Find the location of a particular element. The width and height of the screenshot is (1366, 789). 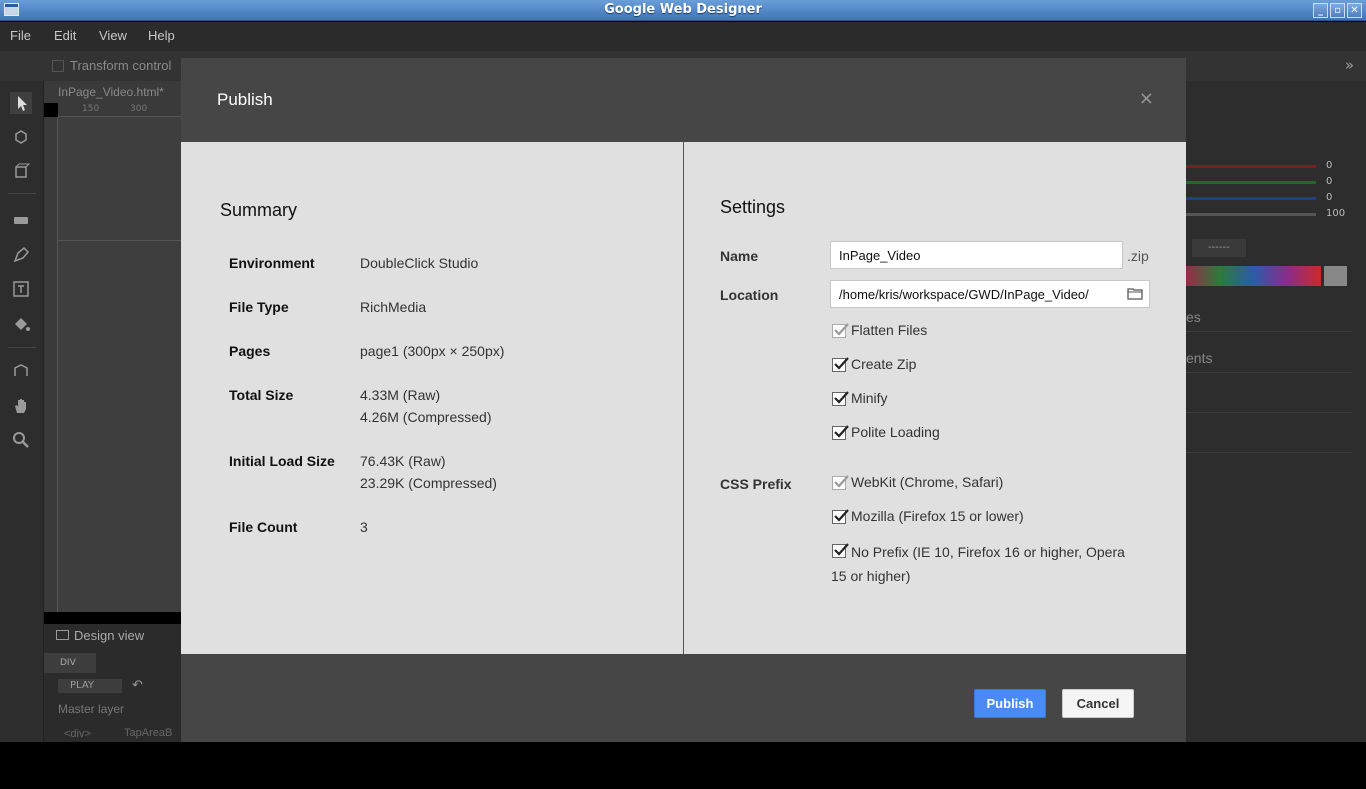

total-size-raw: 4.33M (Raw) is located at coordinates (400, 395).